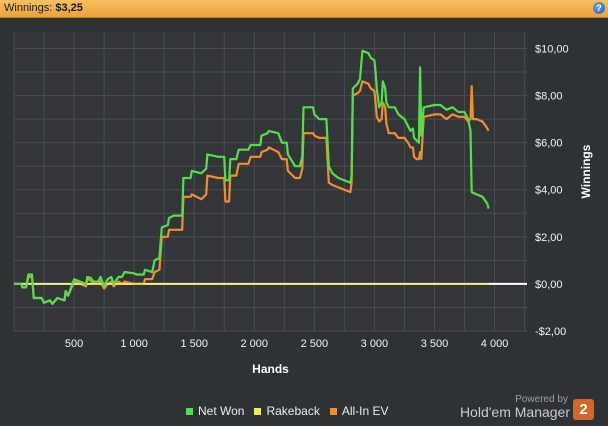 The width and height of the screenshot is (608, 426). I want to click on y-tick-label: $0,00, so click(549, 285).